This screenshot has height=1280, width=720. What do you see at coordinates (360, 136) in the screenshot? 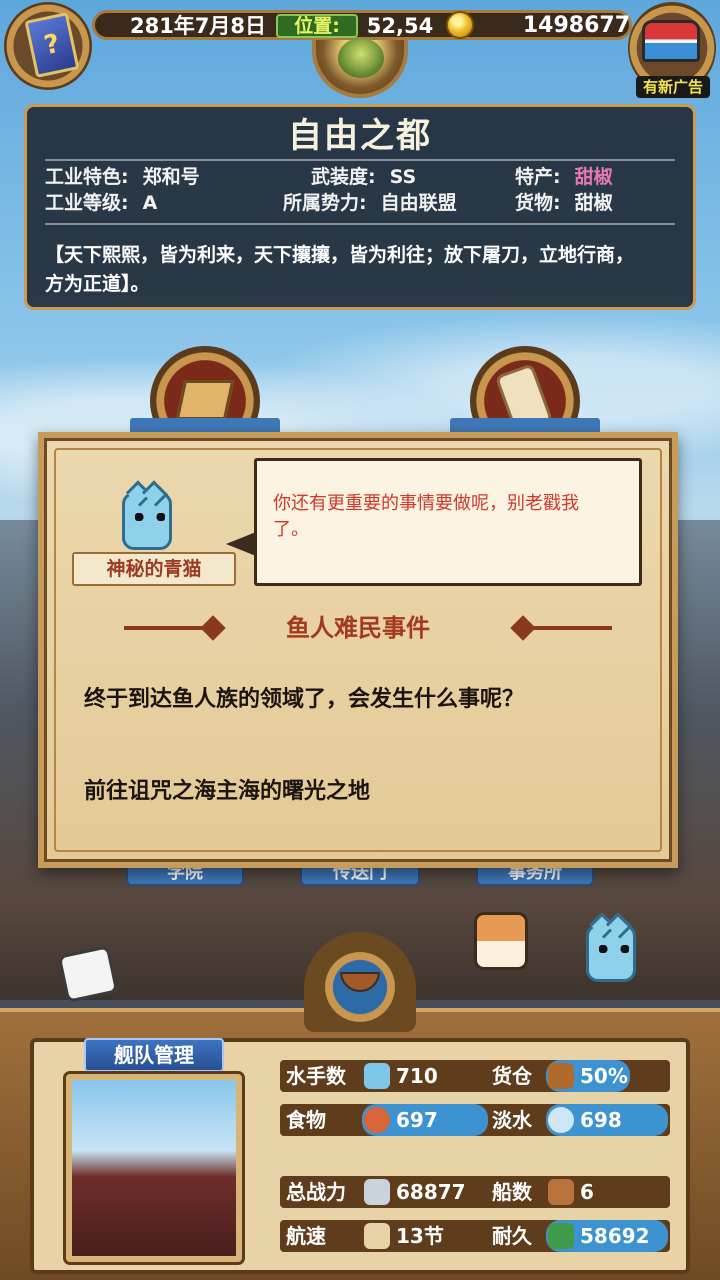
I see `city-name: 自由之都` at bounding box center [360, 136].